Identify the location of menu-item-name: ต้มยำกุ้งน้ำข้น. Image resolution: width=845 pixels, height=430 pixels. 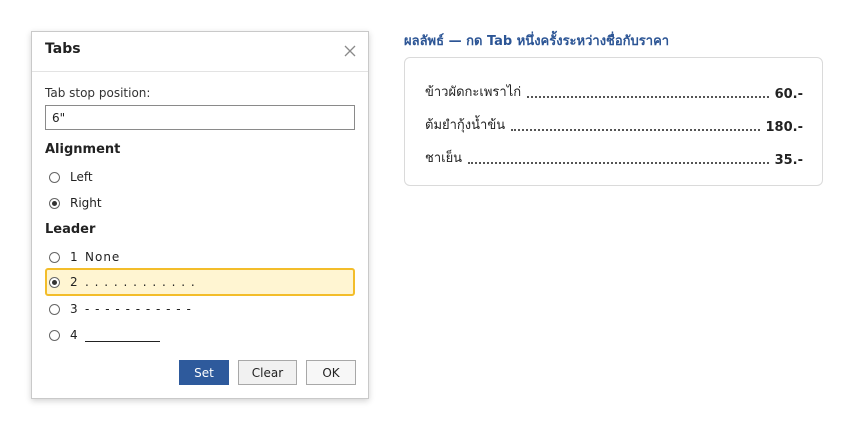
(465, 125).